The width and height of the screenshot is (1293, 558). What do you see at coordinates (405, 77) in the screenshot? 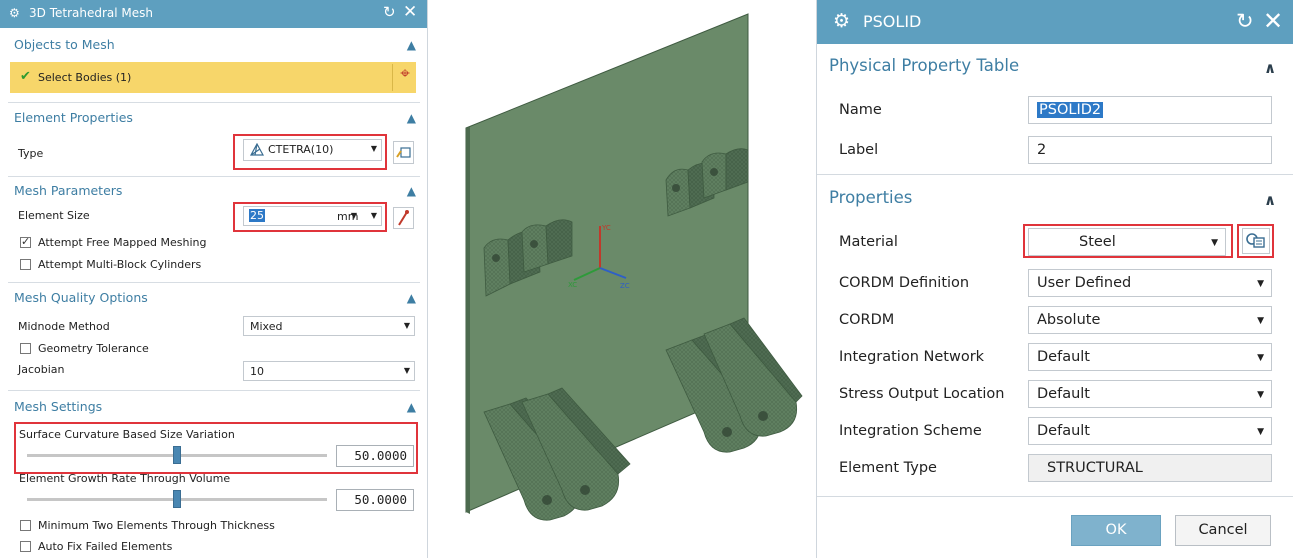
I see `crosshair-icon: ⌖` at bounding box center [405, 77].